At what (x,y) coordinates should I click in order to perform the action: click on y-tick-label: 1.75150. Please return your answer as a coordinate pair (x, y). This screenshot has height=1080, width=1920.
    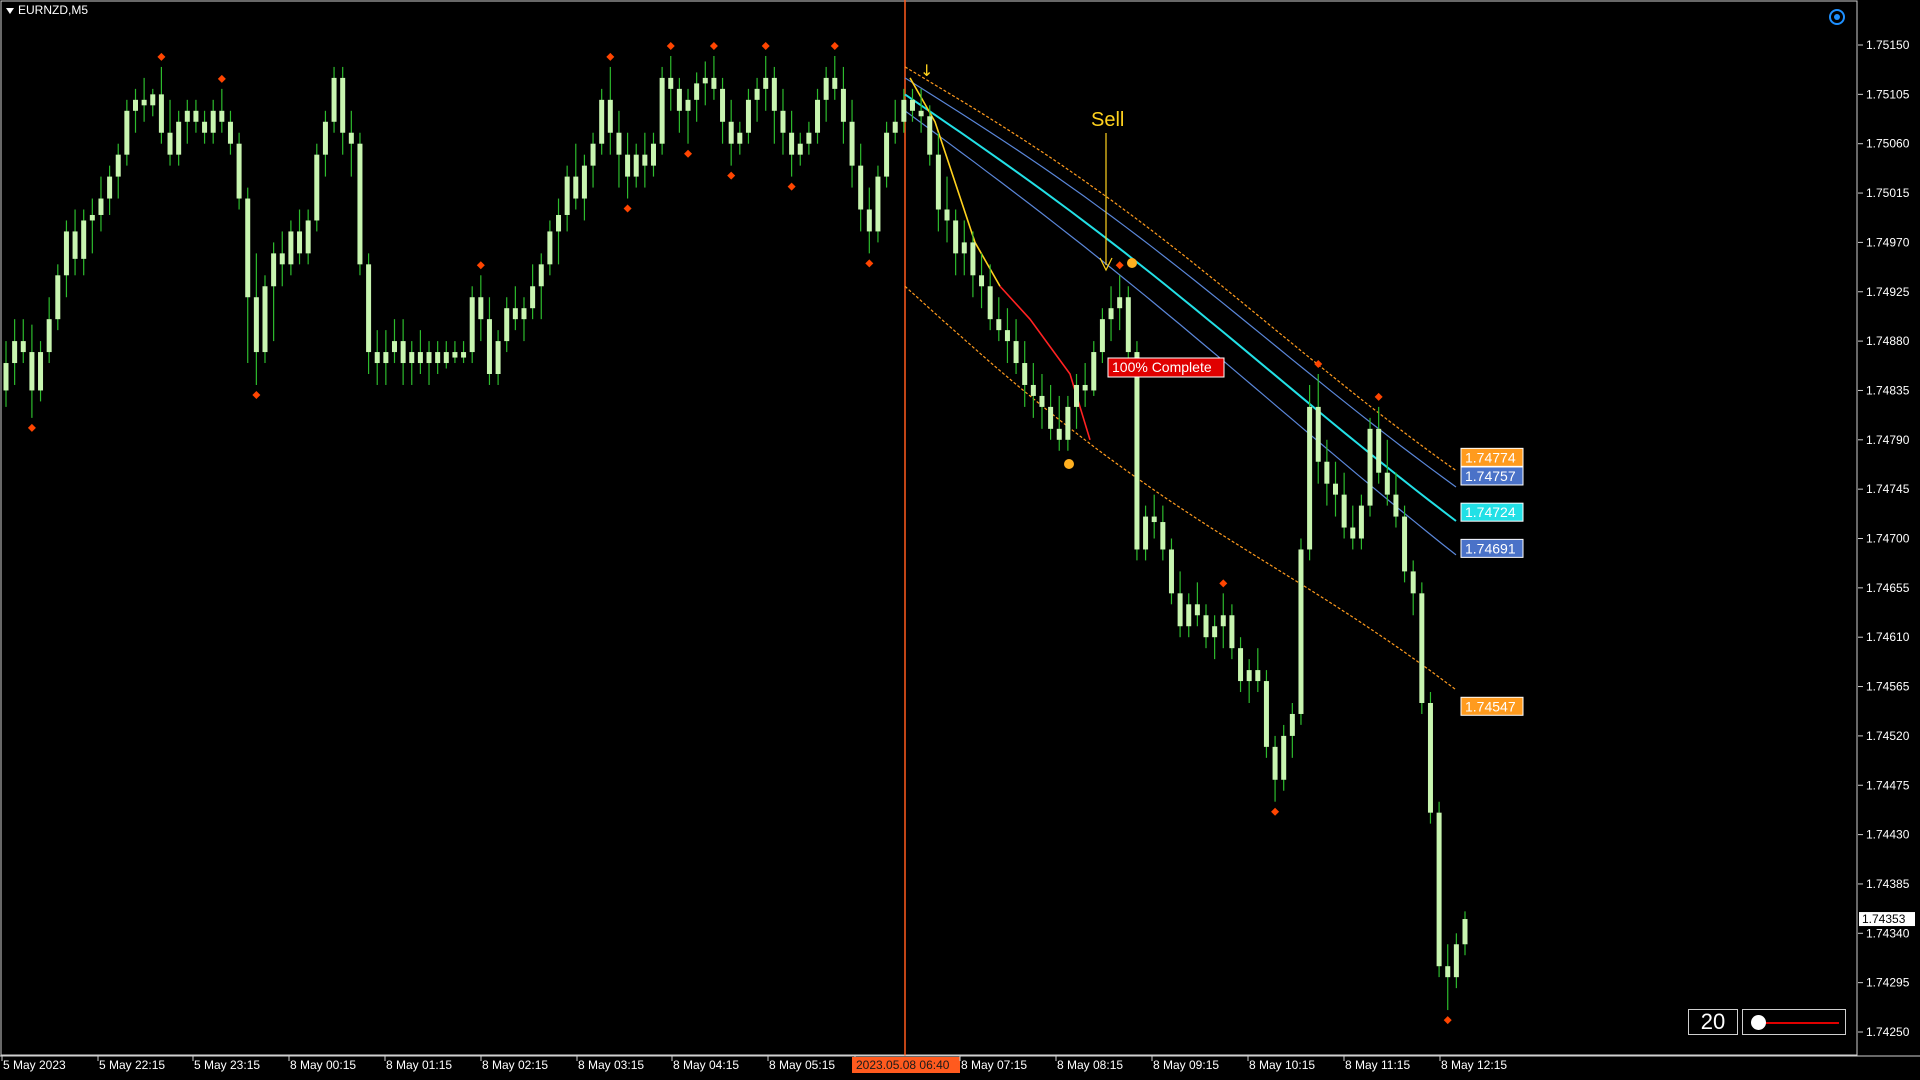
    Looking at the image, I should click on (1888, 45).